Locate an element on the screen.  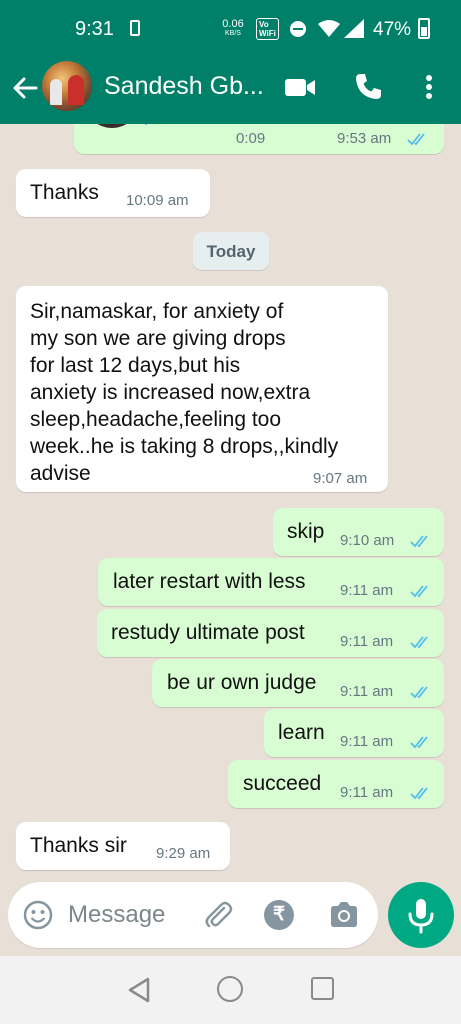
message-composer: ₹ is located at coordinates (193, 915).